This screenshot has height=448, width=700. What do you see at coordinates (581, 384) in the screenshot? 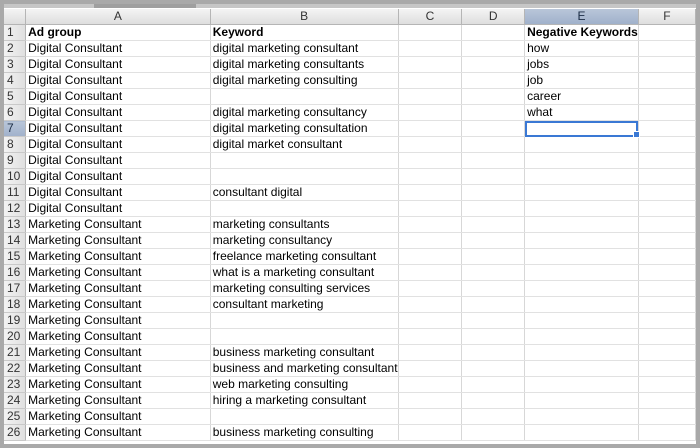
I see `cell-e23` at bounding box center [581, 384].